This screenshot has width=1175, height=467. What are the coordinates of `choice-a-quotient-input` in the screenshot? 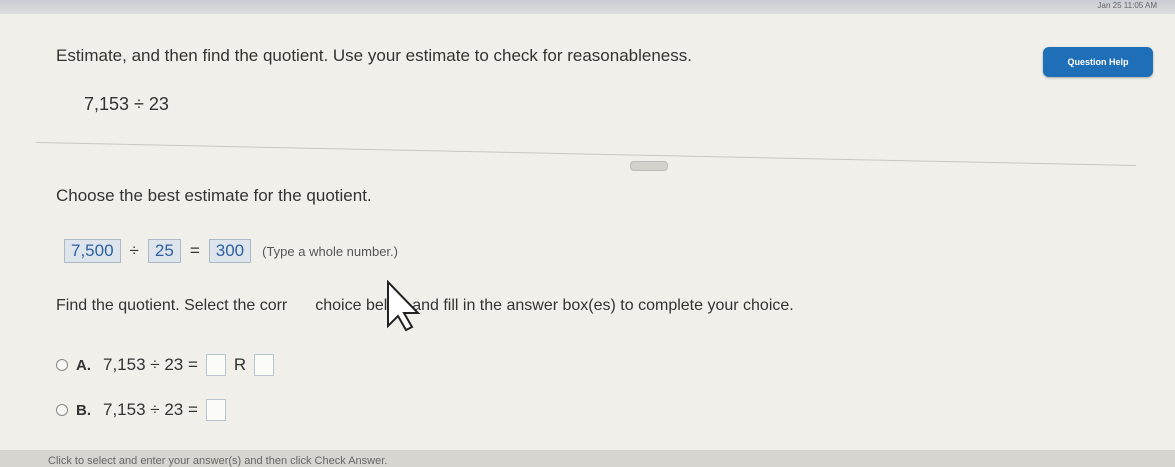 It's located at (215, 365).